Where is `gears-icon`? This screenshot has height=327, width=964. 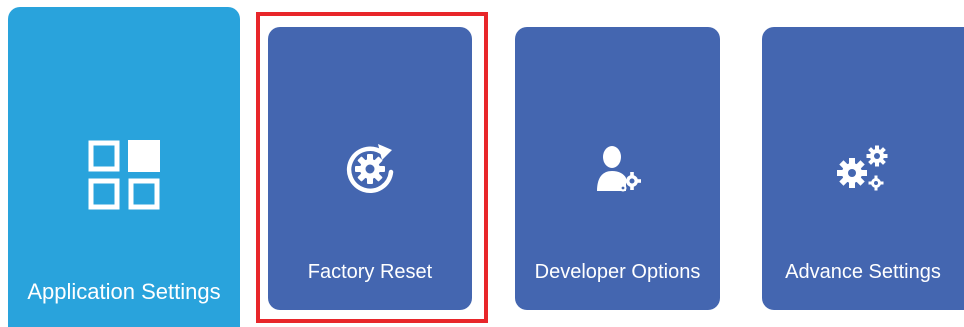
gears-icon is located at coordinates (862, 168).